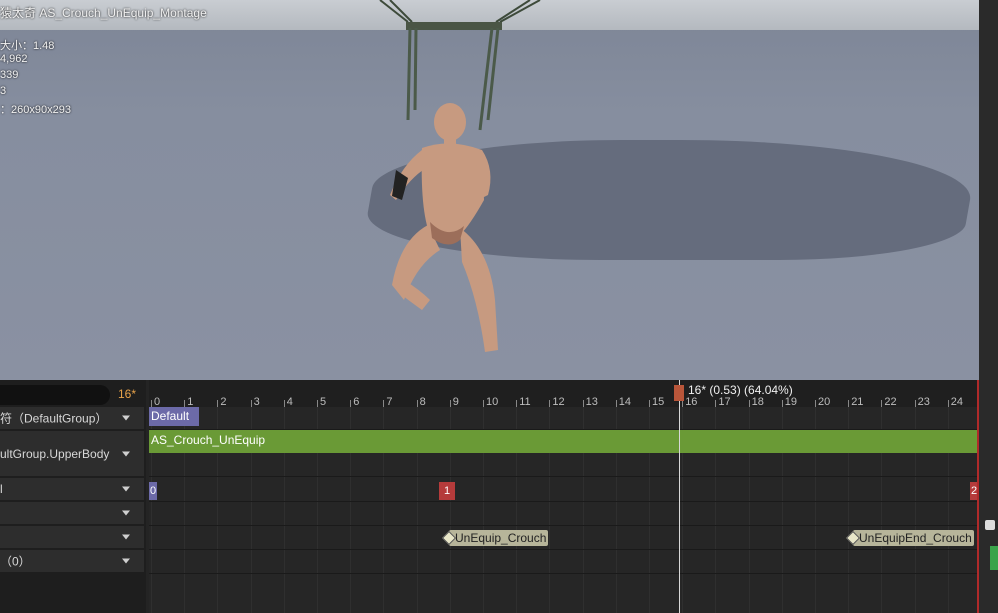 This screenshot has width=998, height=613. I want to click on playhead-handle, so click(679, 393).